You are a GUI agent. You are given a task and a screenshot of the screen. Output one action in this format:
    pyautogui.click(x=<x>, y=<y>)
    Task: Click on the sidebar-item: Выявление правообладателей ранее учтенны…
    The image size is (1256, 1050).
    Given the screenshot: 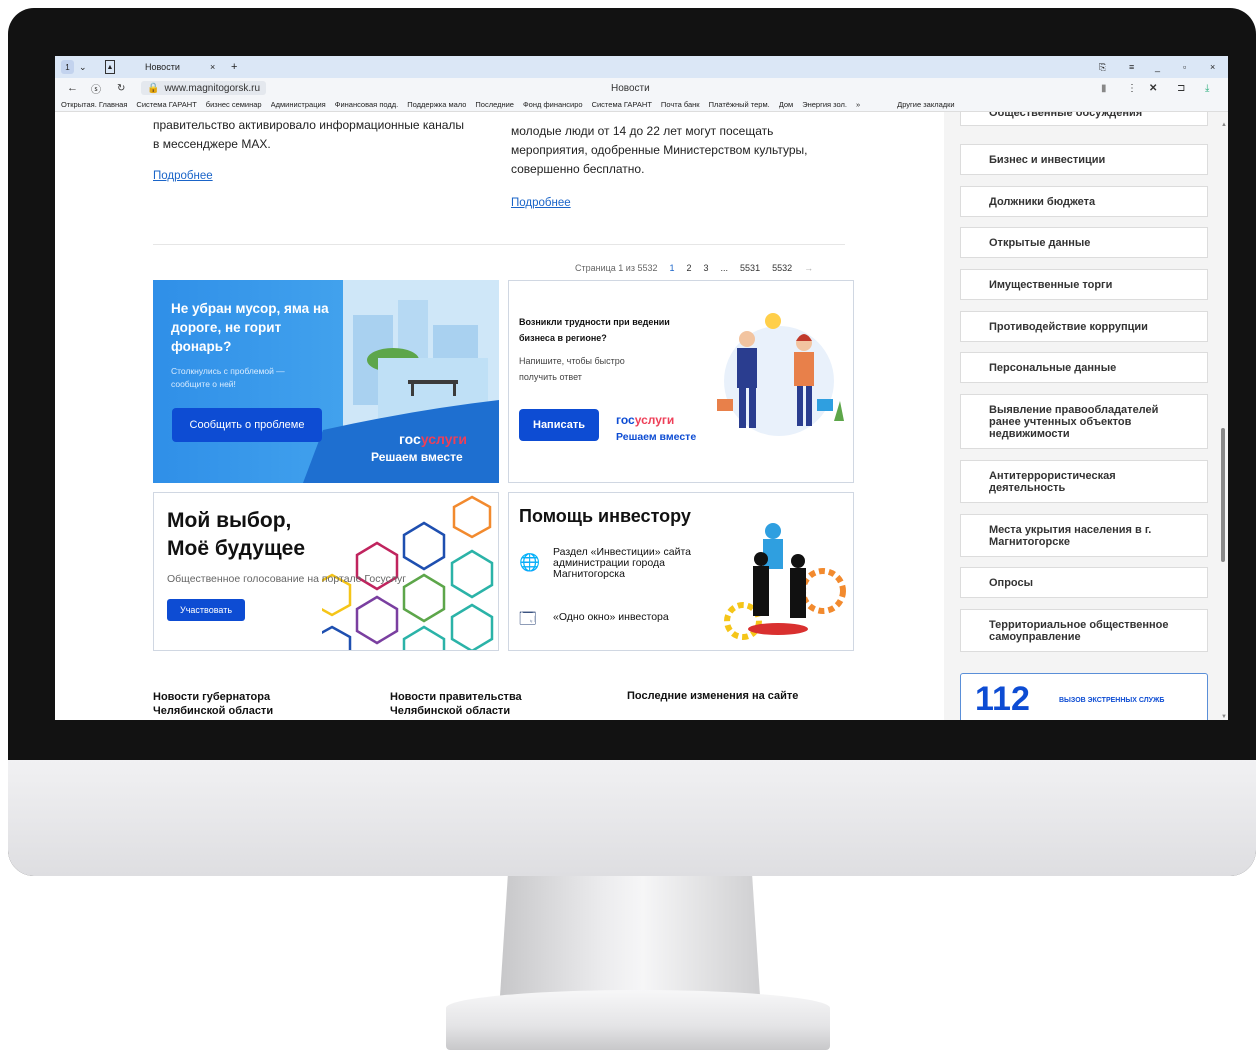 What is the action you would take?
    pyautogui.click(x=1084, y=421)
    